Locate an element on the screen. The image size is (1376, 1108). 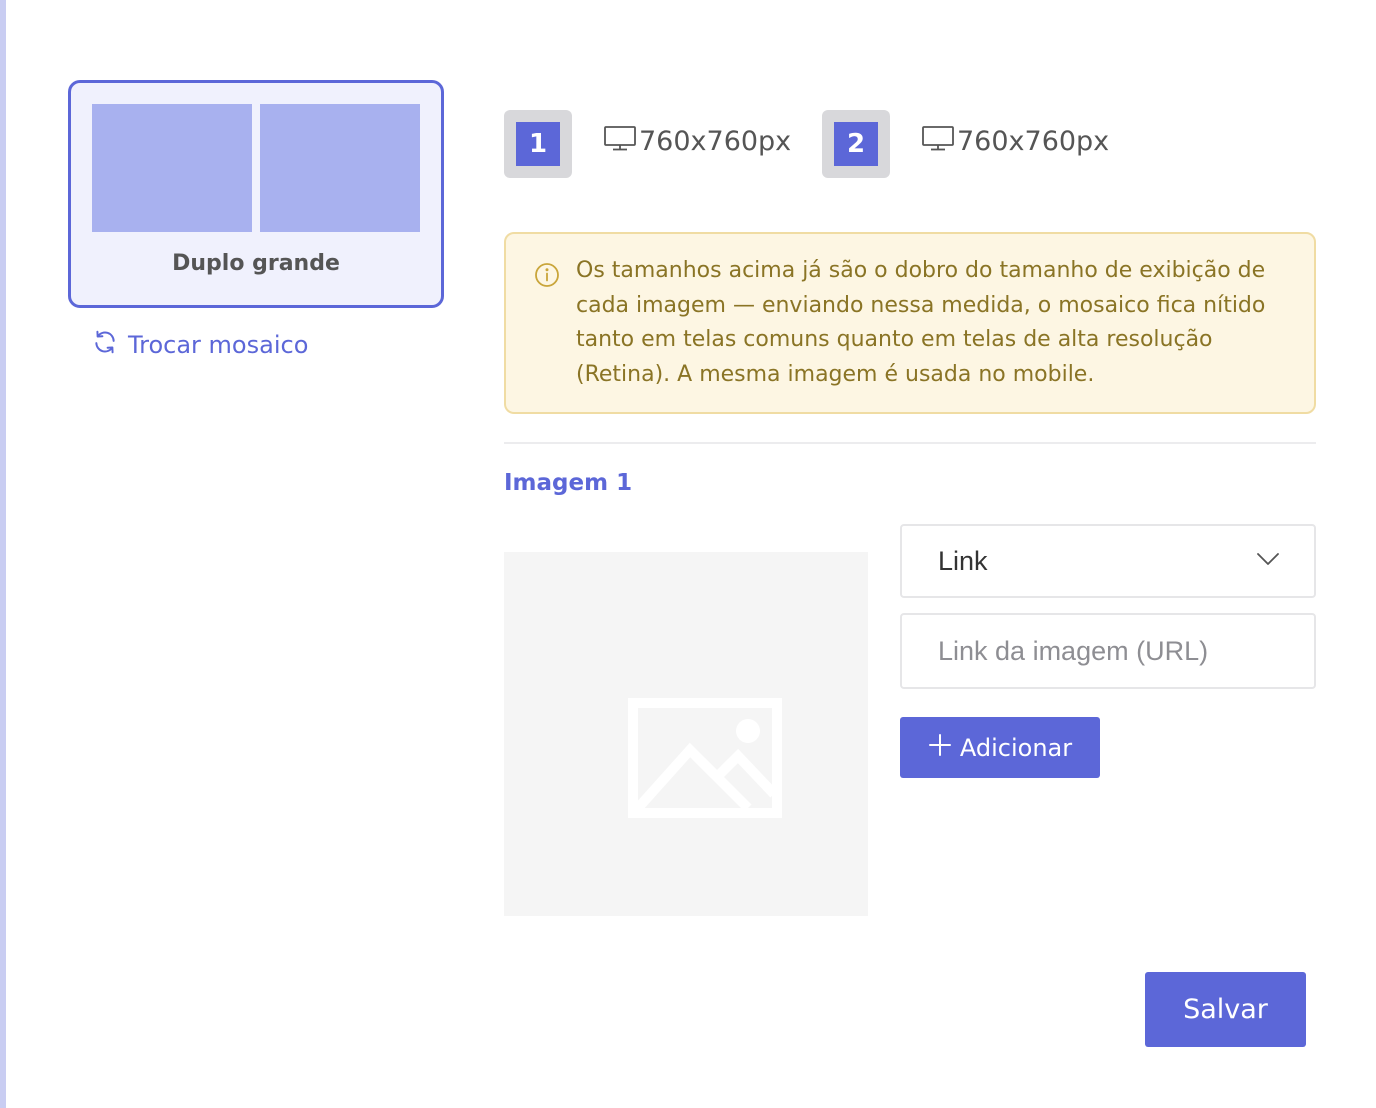
info-icon is located at coordinates (547, 275).